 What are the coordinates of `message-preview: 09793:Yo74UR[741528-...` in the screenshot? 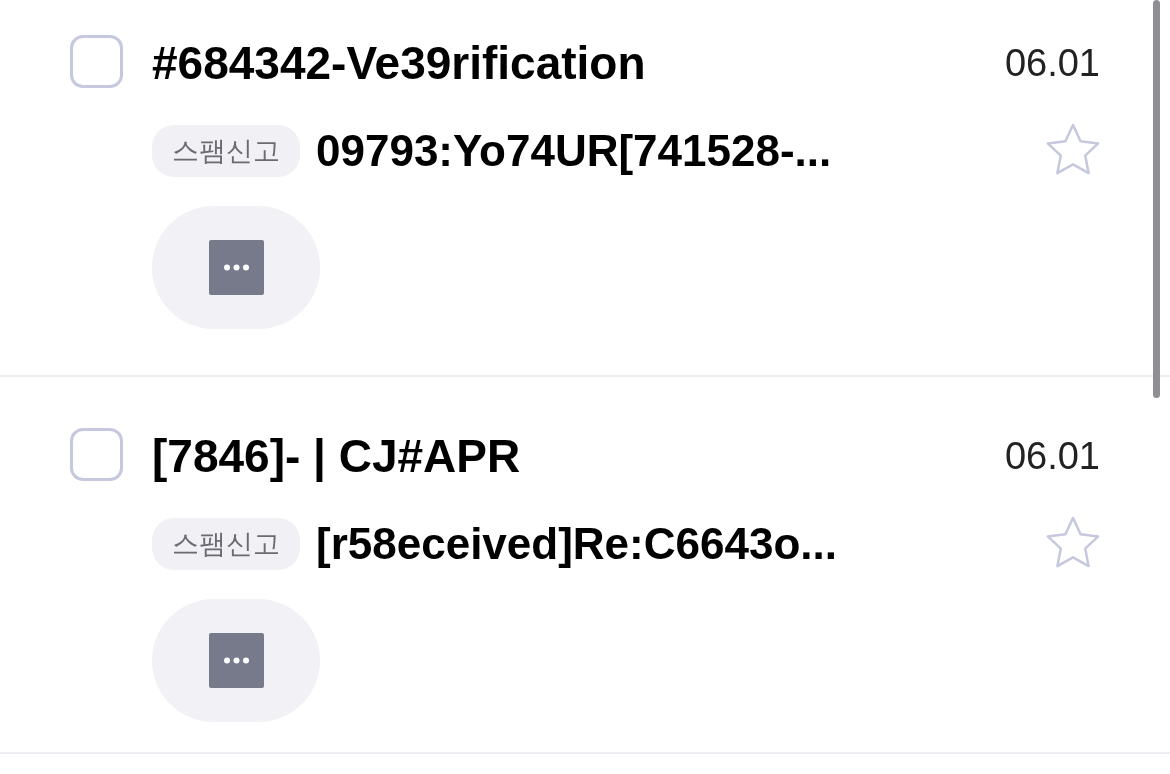 It's located at (574, 151).